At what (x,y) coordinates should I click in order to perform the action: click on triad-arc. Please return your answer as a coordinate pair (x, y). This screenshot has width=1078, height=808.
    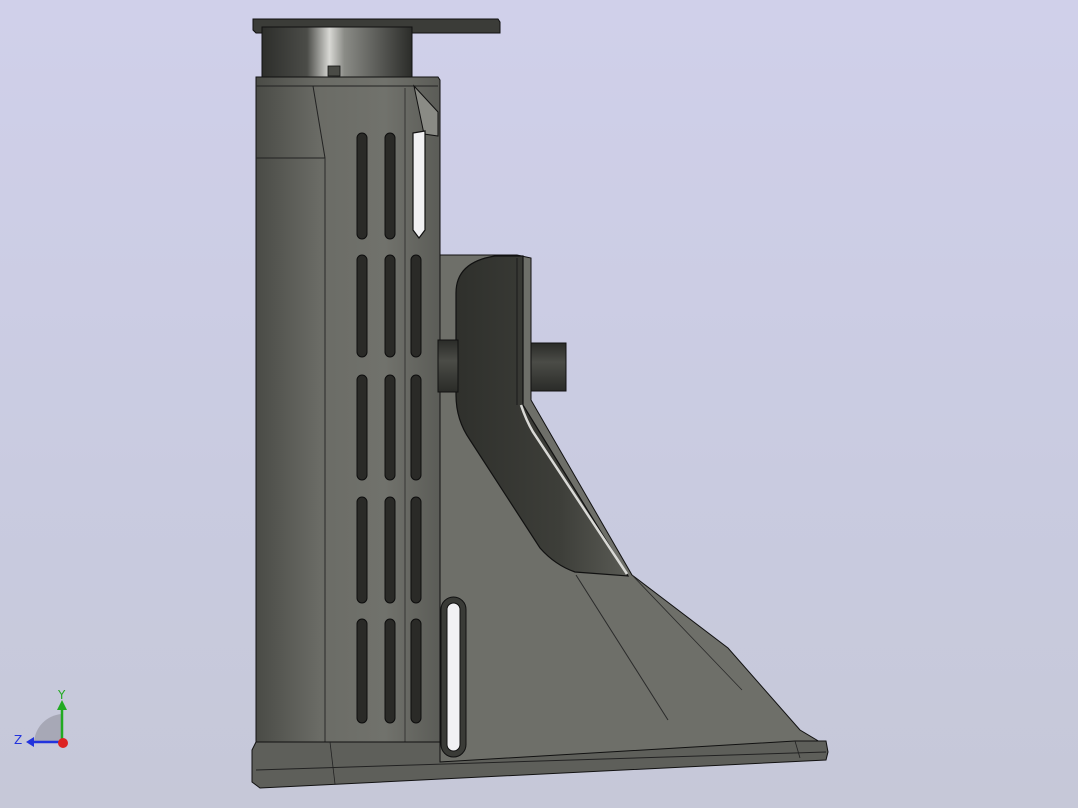
    Looking at the image, I should click on (48, 728).